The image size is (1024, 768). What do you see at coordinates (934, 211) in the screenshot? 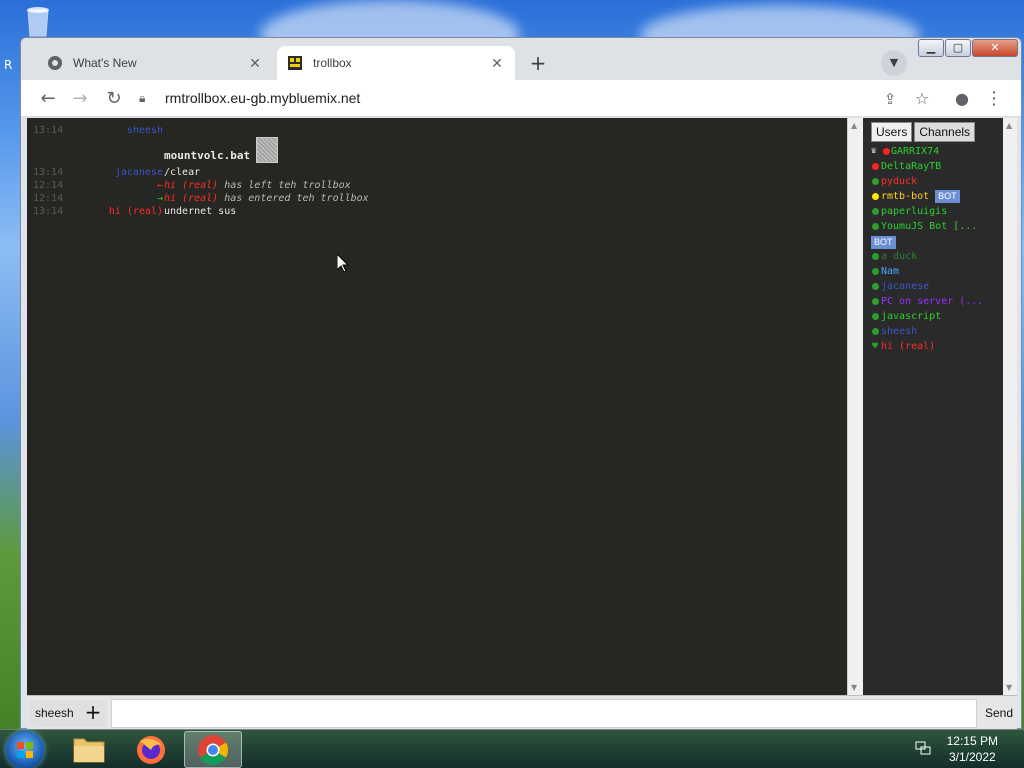
I see `user-list-item: paperluigis` at bounding box center [934, 211].